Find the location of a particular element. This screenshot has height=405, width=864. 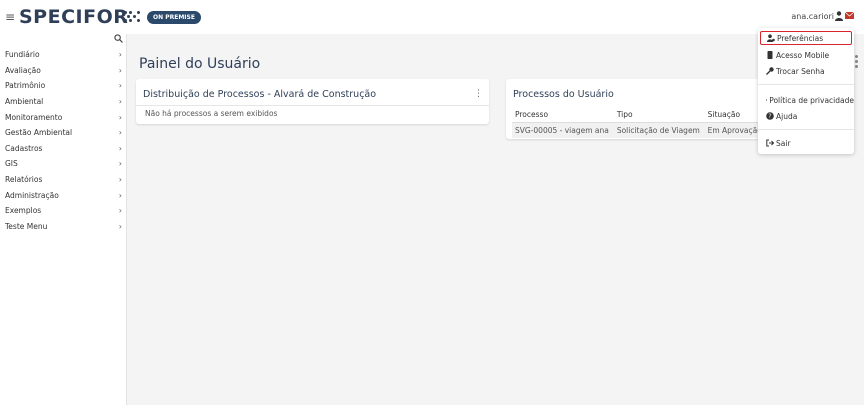

question-icon: ? is located at coordinates (770, 116).